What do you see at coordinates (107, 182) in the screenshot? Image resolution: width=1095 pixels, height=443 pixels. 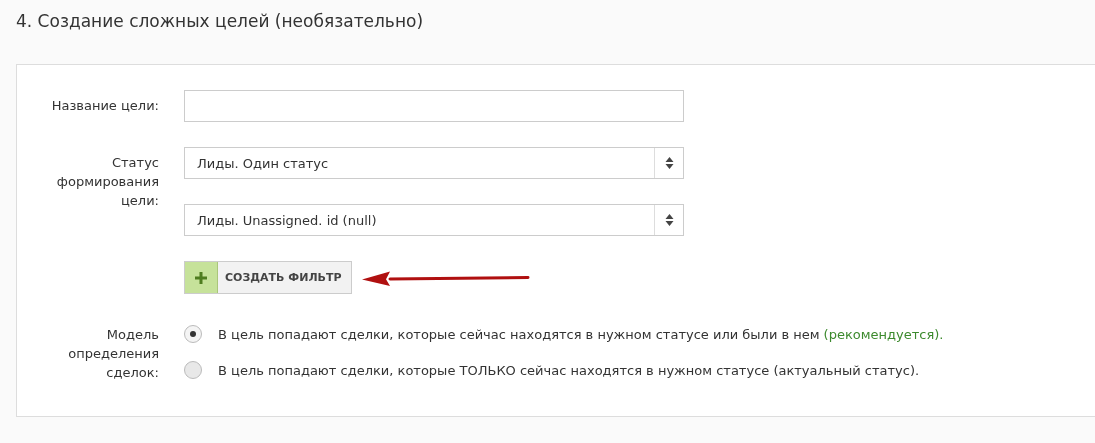 I see `field-label: Статус формирования цели:` at bounding box center [107, 182].